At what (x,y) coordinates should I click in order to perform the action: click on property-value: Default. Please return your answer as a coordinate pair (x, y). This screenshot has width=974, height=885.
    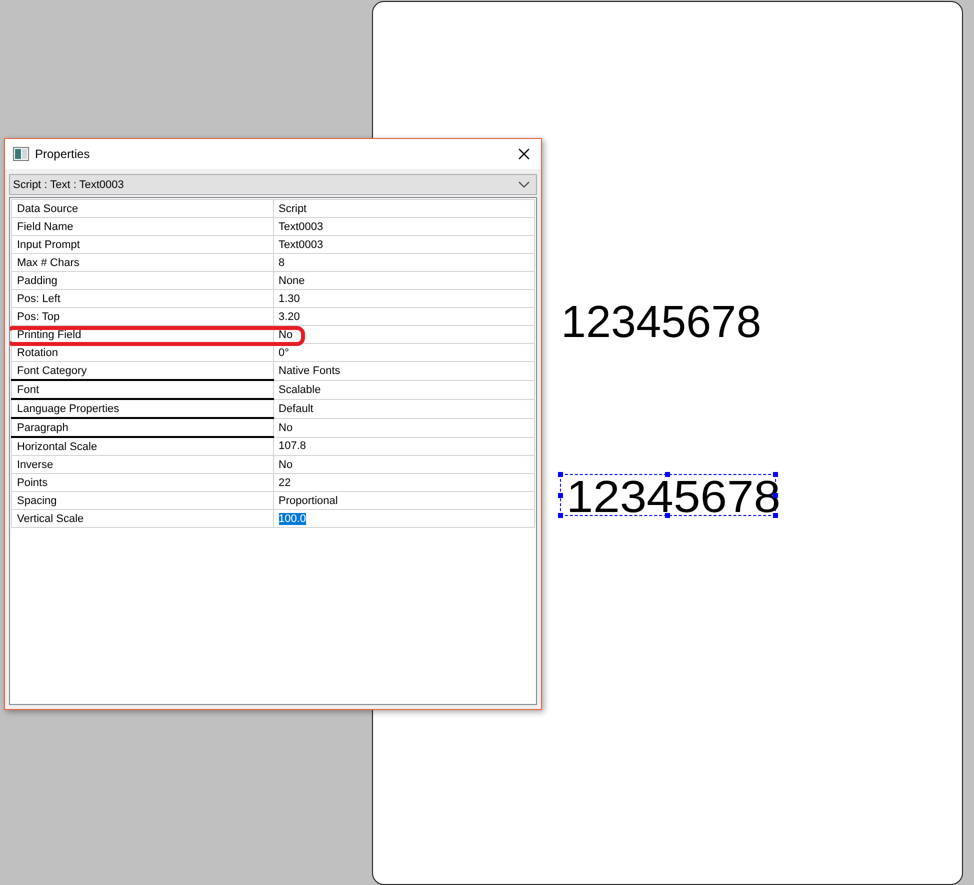
    Looking at the image, I should click on (403, 408).